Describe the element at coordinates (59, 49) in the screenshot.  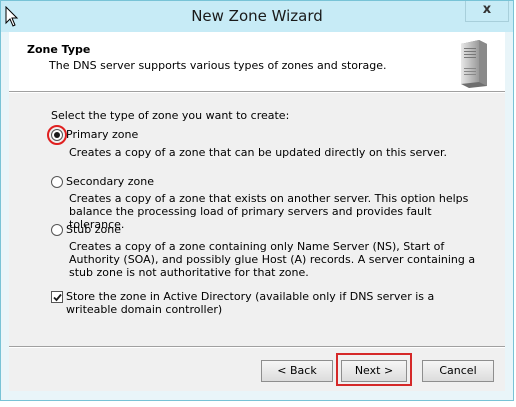
I see `page-title: Zone Type` at that location.